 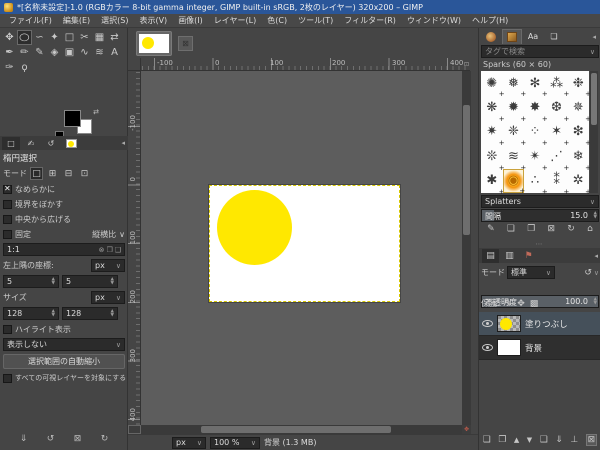 I want to click on pencil-tool: ✏, so click(x=24, y=52).